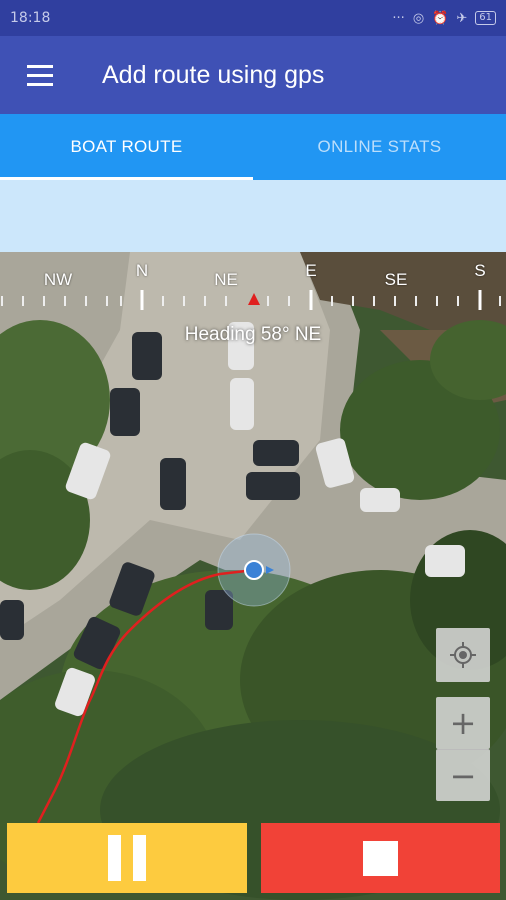  I want to click on compass-label-se: SE, so click(396, 279).